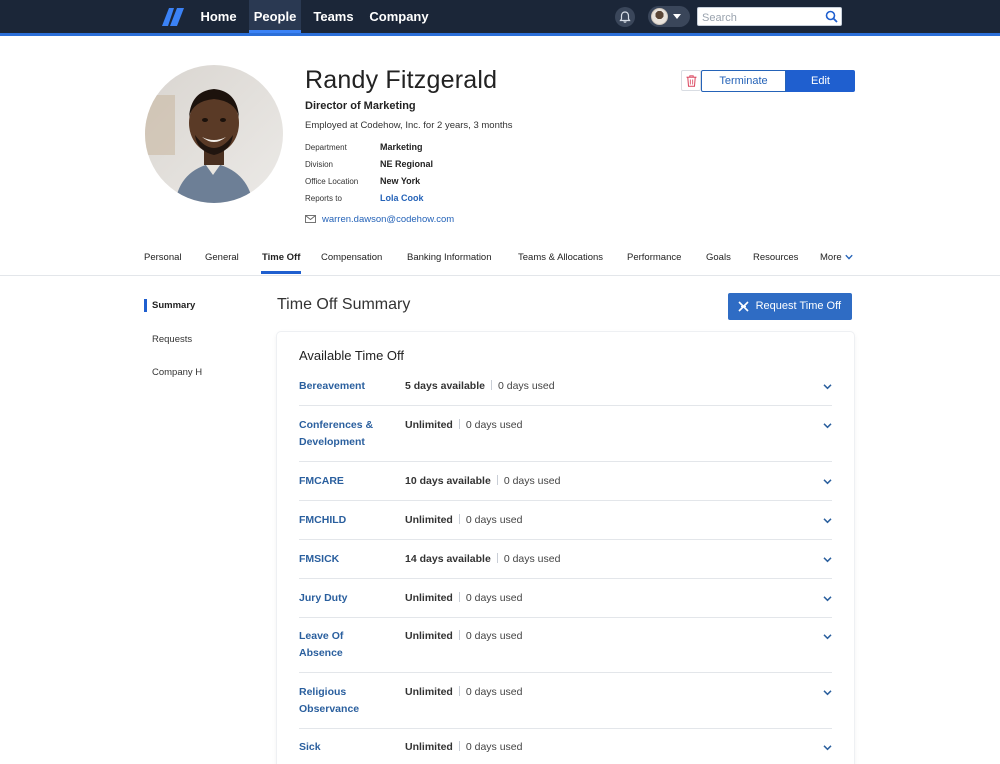  Describe the element at coordinates (323, 198) in the screenshot. I see `detail-label-reports-to: Reports to` at that location.